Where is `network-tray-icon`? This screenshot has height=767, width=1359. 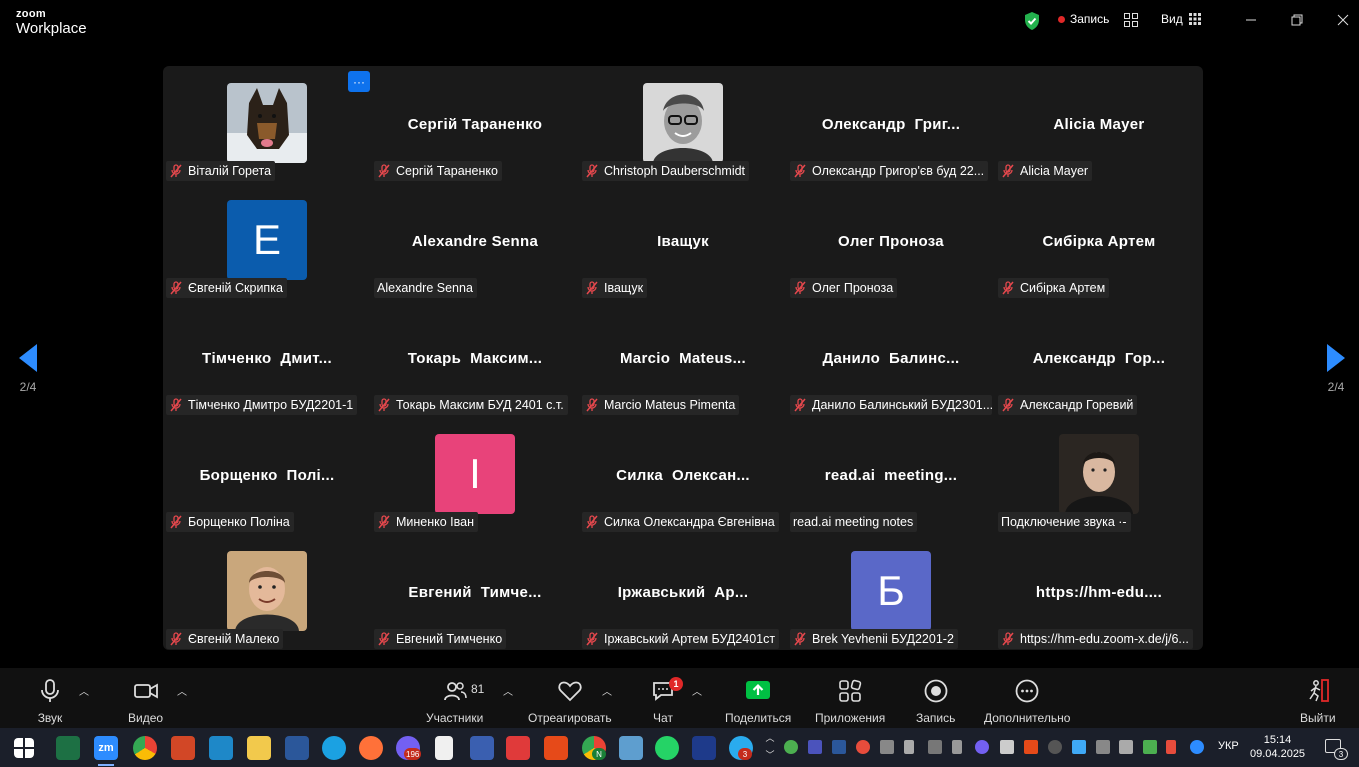
network-tray-icon is located at coordinates (1079, 747).